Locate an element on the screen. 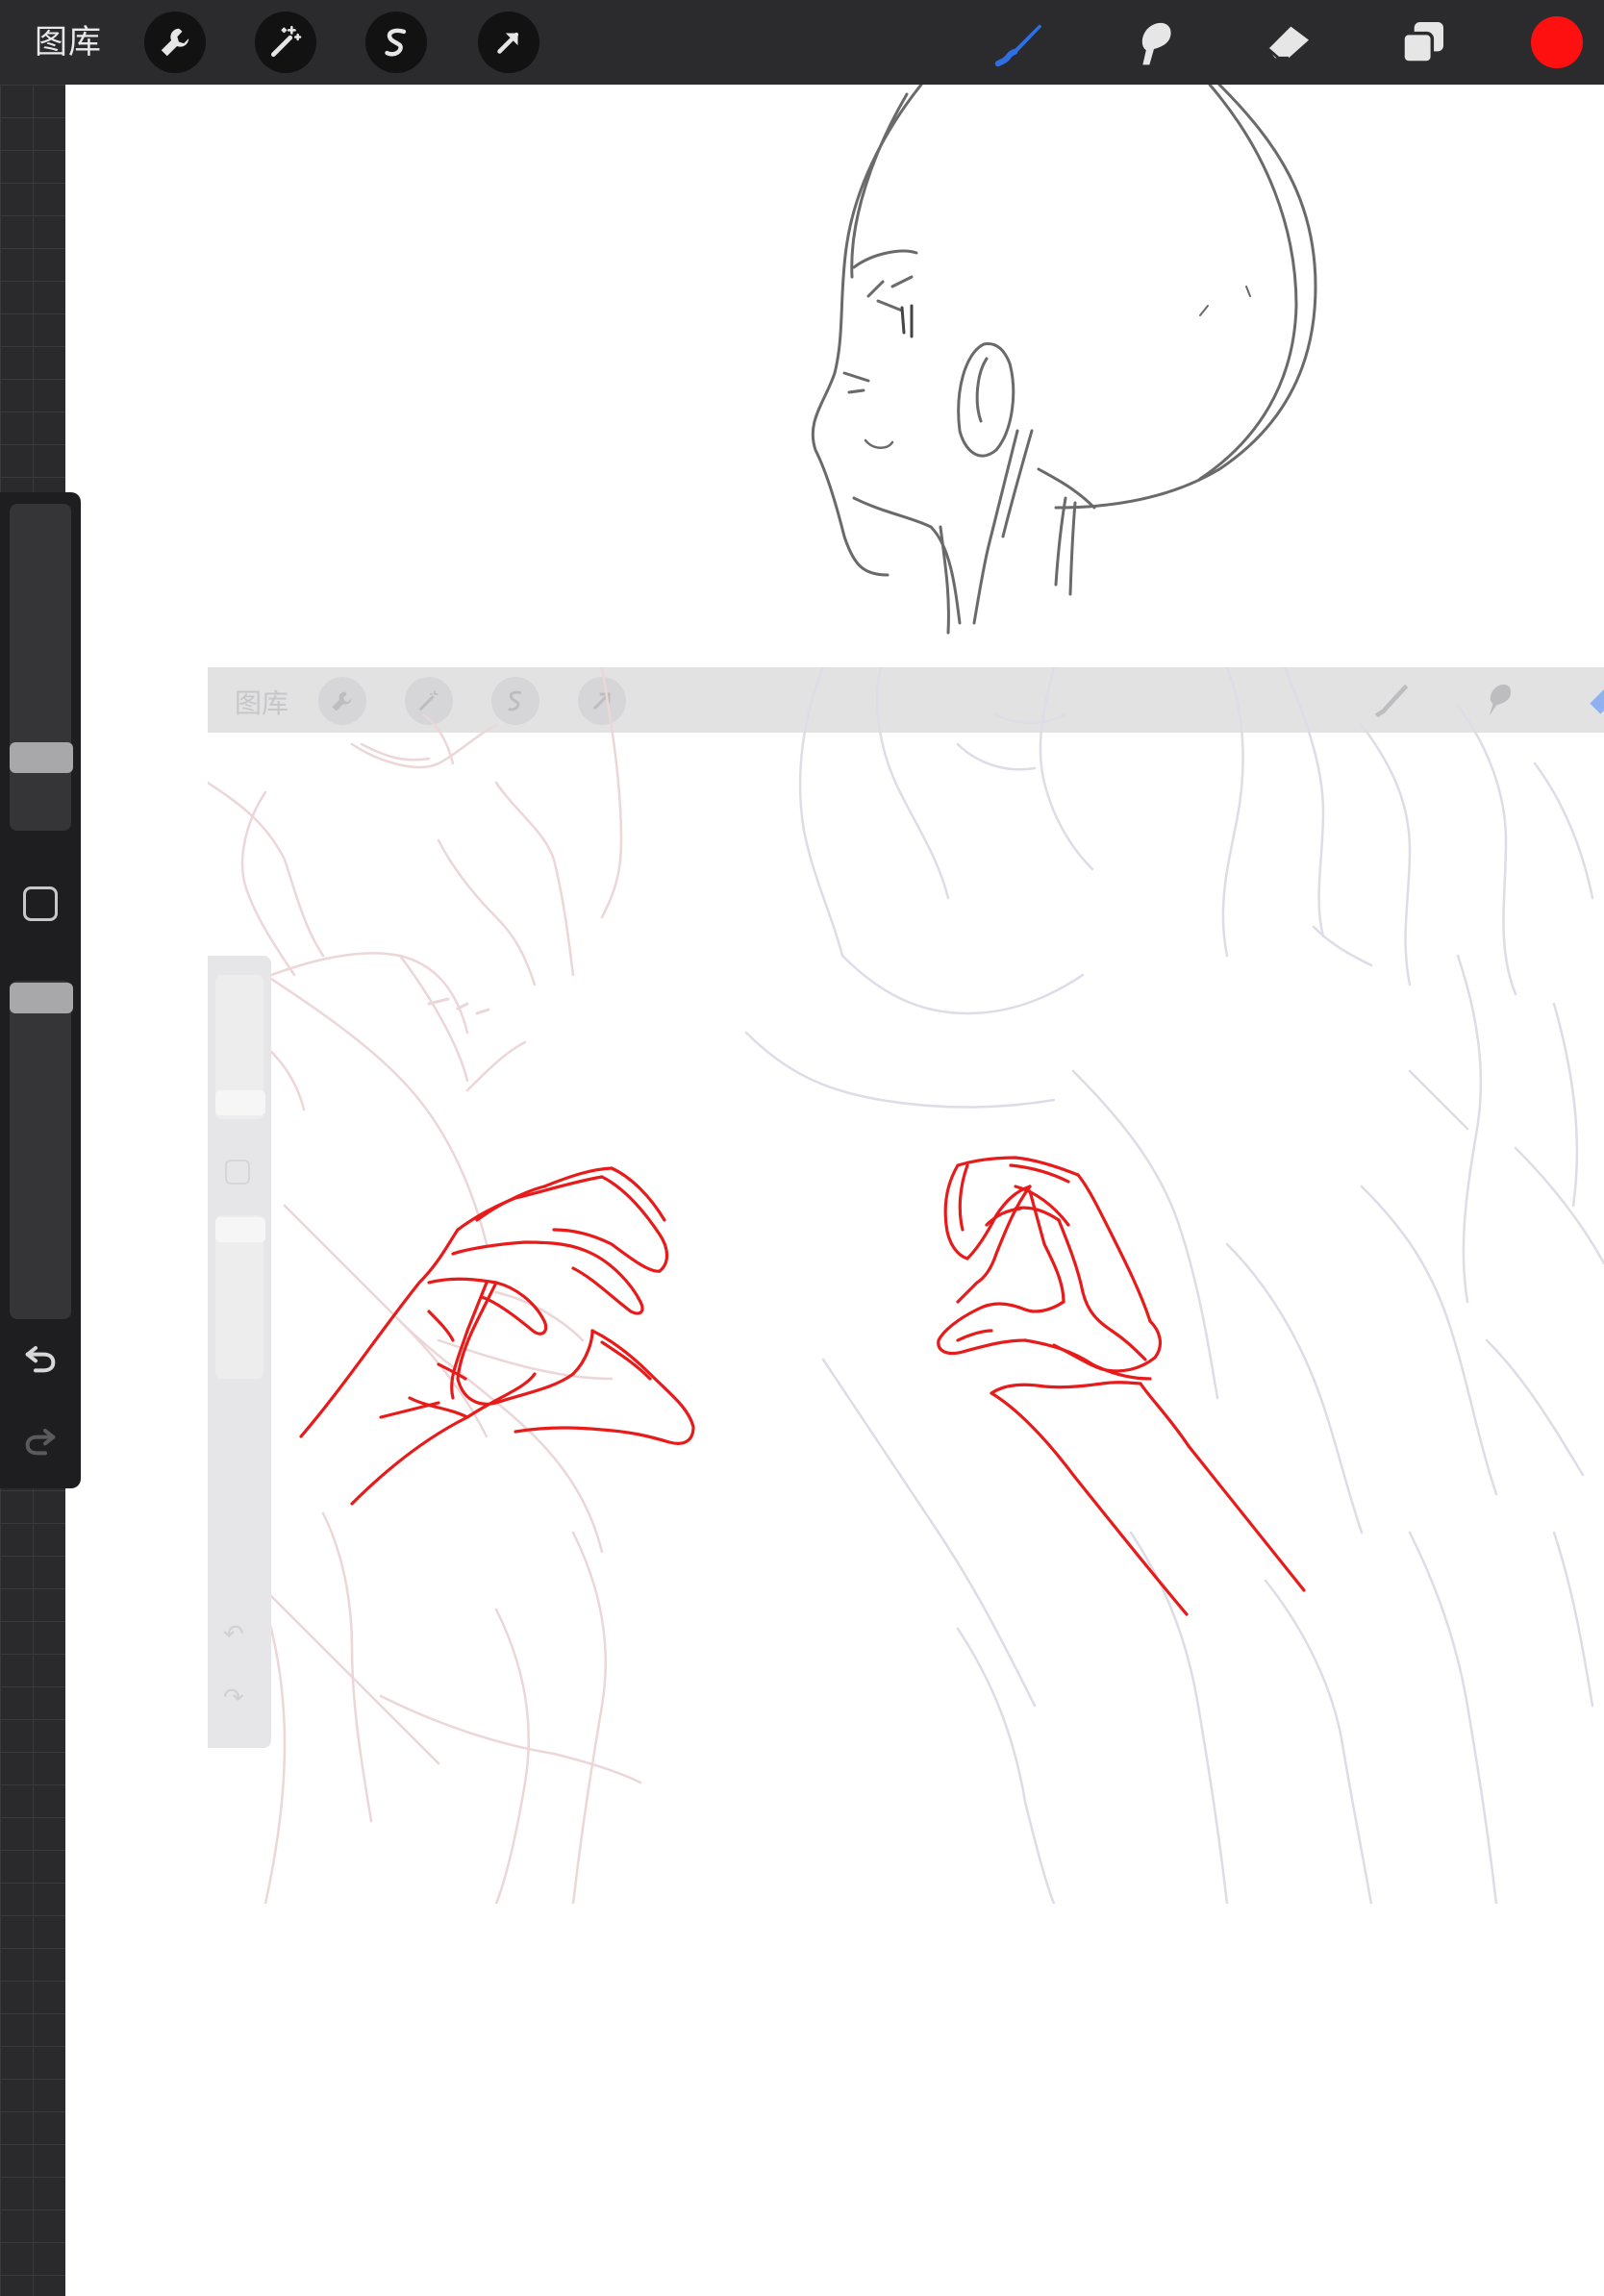 This screenshot has height=2296, width=1604. smudge-tool-button is located at coordinates (1154, 42).